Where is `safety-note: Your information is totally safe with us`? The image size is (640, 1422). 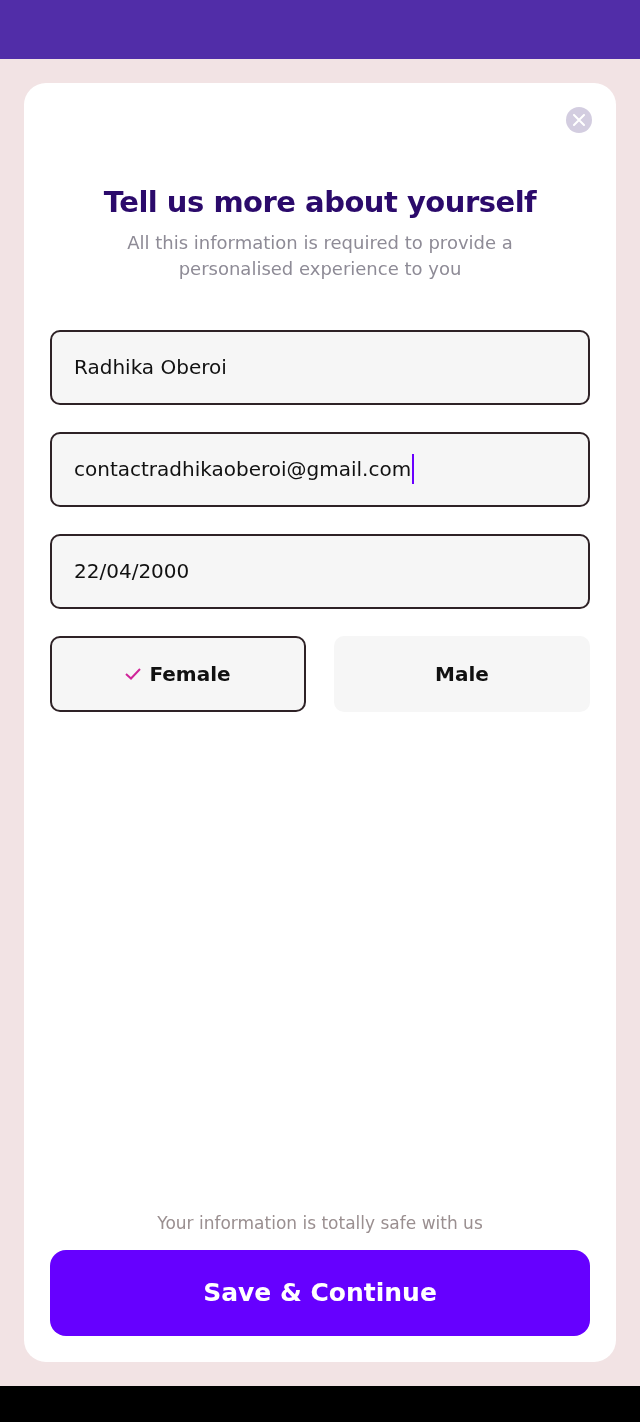
safety-note: Your information is totally safe with us is located at coordinates (320, 1223).